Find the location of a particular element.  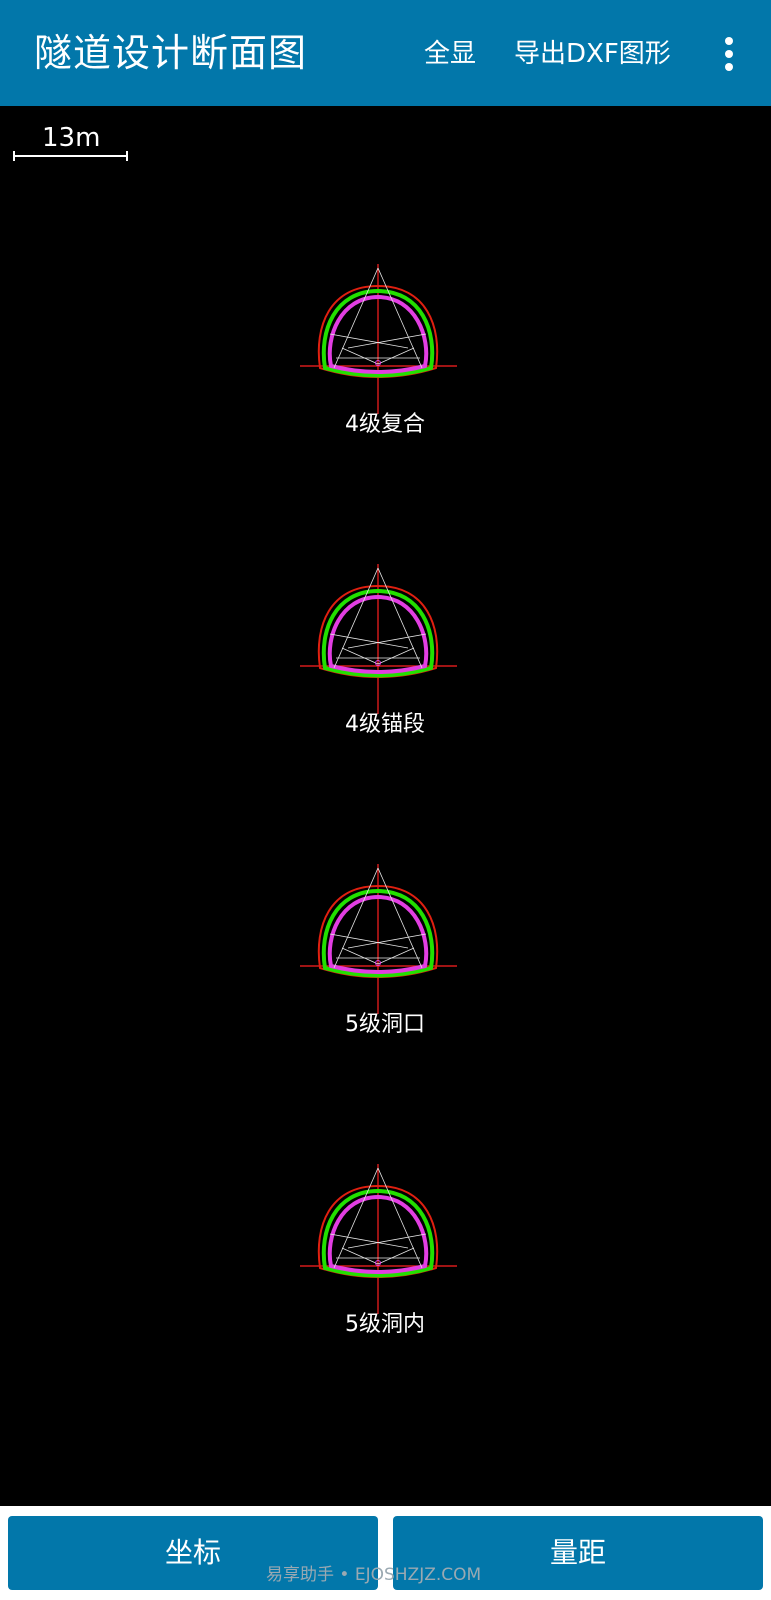

scale-tick-right is located at coordinates (127, 156).